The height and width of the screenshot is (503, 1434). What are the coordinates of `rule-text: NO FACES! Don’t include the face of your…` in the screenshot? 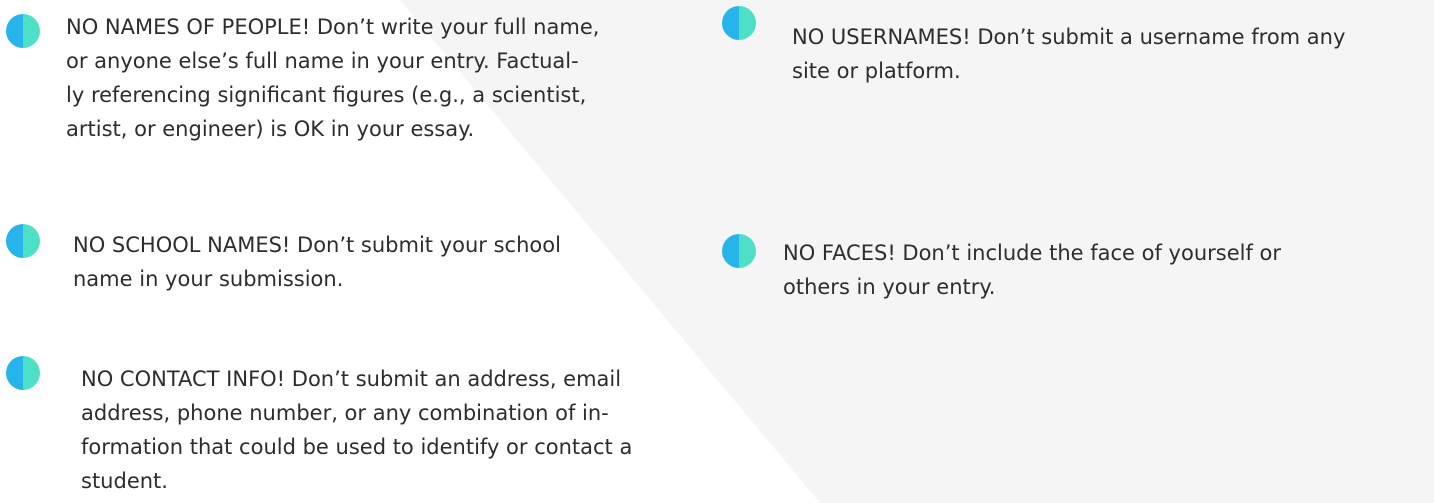 It's located at (1032, 270).